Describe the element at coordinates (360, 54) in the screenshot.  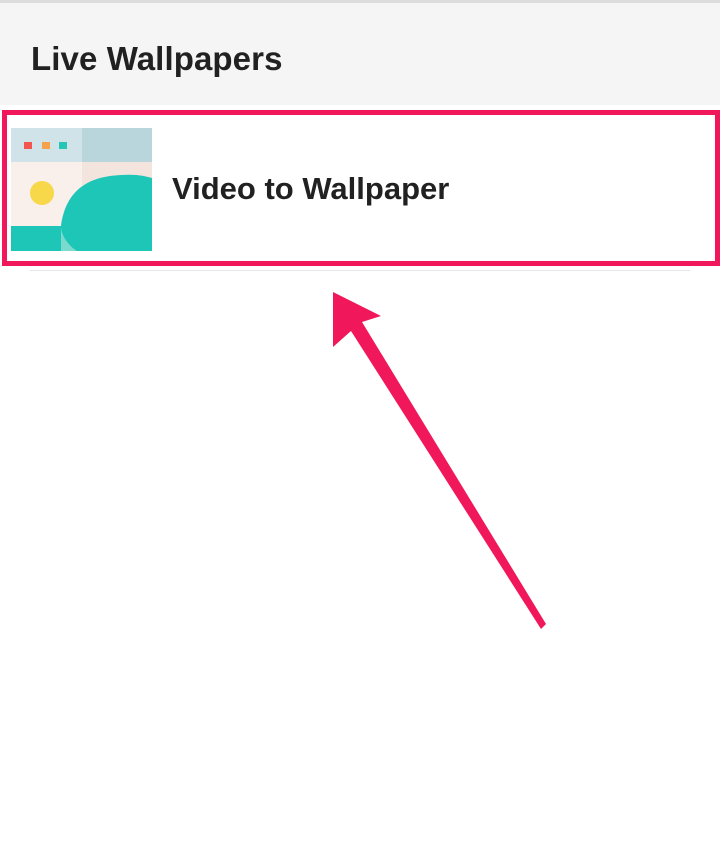
I see `app-header: Live Wallpapers` at that location.